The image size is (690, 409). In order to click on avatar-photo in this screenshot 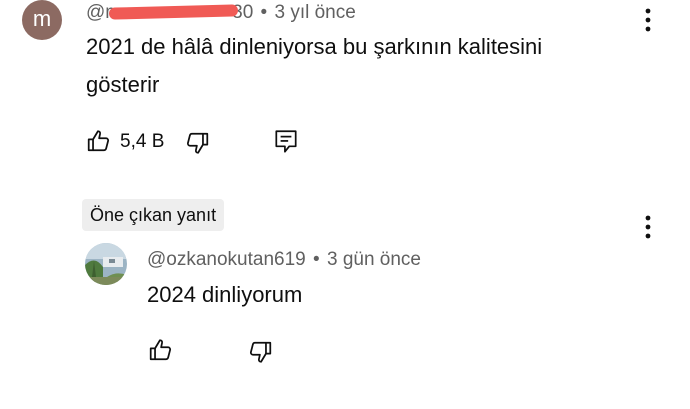, I will do `click(106, 264)`.